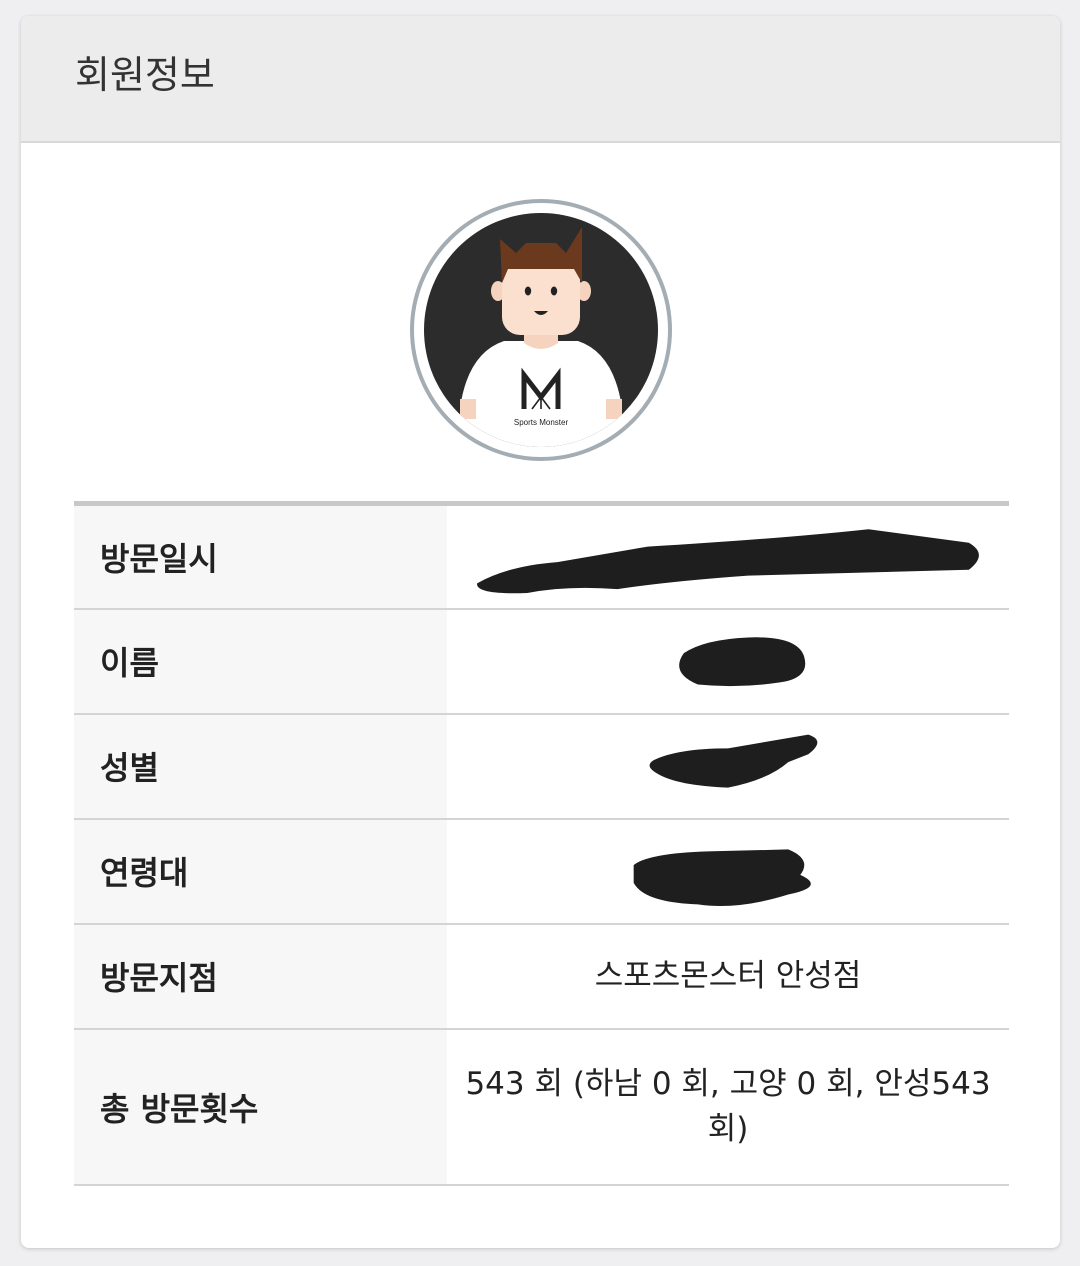  What do you see at coordinates (260, 871) in the screenshot?
I see `age-group-label: 연령대` at bounding box center [260, 871].